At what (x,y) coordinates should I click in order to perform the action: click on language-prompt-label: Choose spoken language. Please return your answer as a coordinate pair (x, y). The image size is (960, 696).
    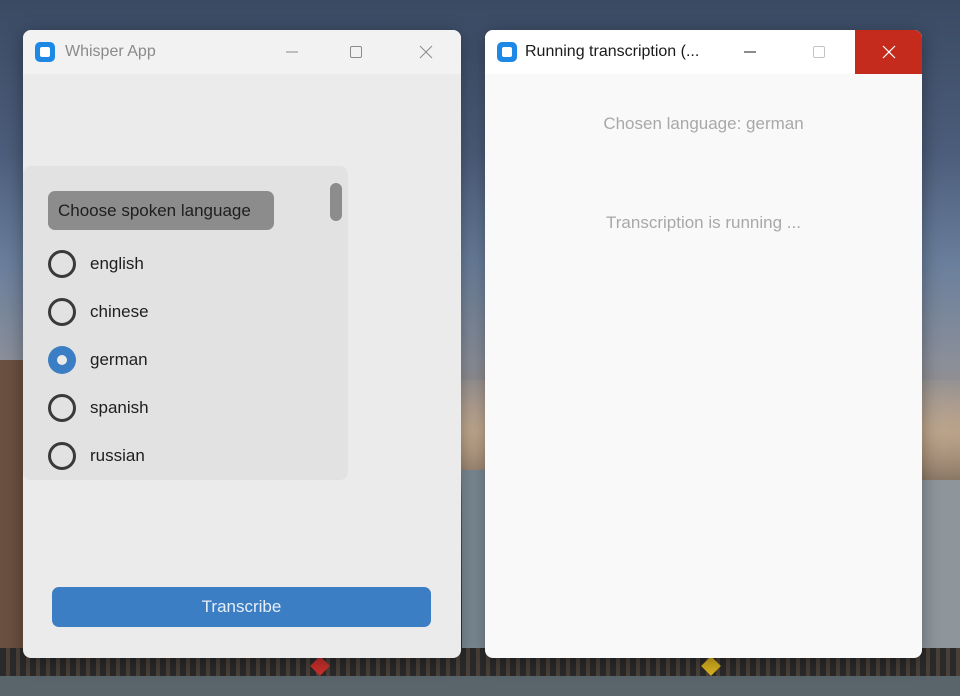
    Looking at the image, I should click on (161, 210).